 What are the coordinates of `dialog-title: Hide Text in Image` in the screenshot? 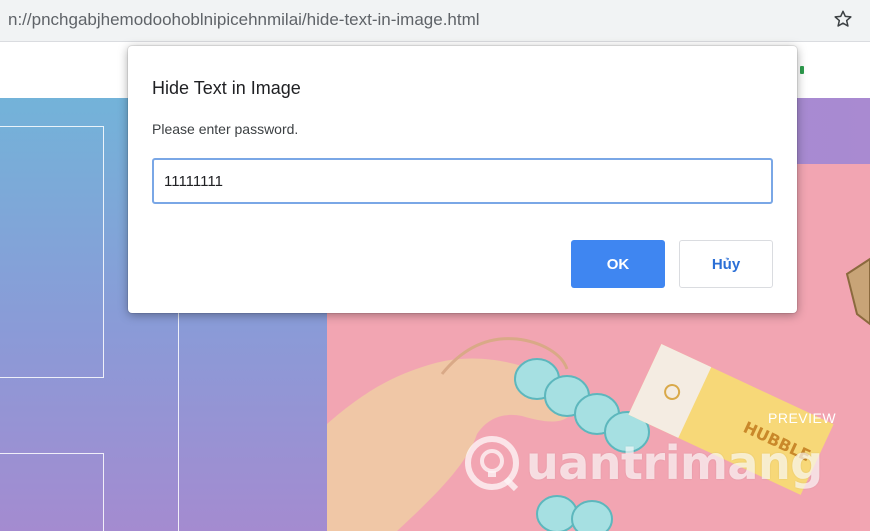 It's located at (226, 88).